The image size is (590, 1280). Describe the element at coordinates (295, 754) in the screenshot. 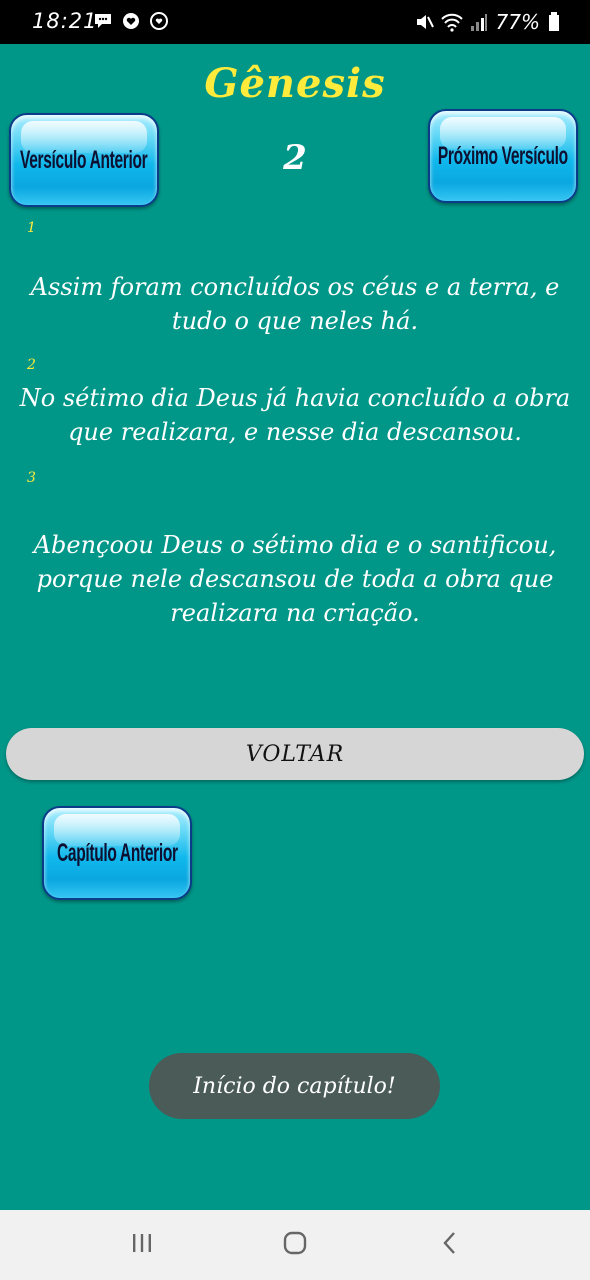

I see `back-button: VOLTAR` at that location.